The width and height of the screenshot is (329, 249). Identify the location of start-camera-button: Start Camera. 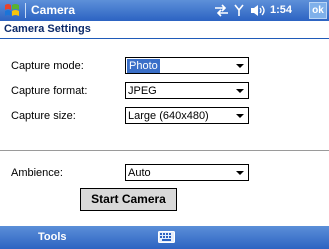
(128, 199).